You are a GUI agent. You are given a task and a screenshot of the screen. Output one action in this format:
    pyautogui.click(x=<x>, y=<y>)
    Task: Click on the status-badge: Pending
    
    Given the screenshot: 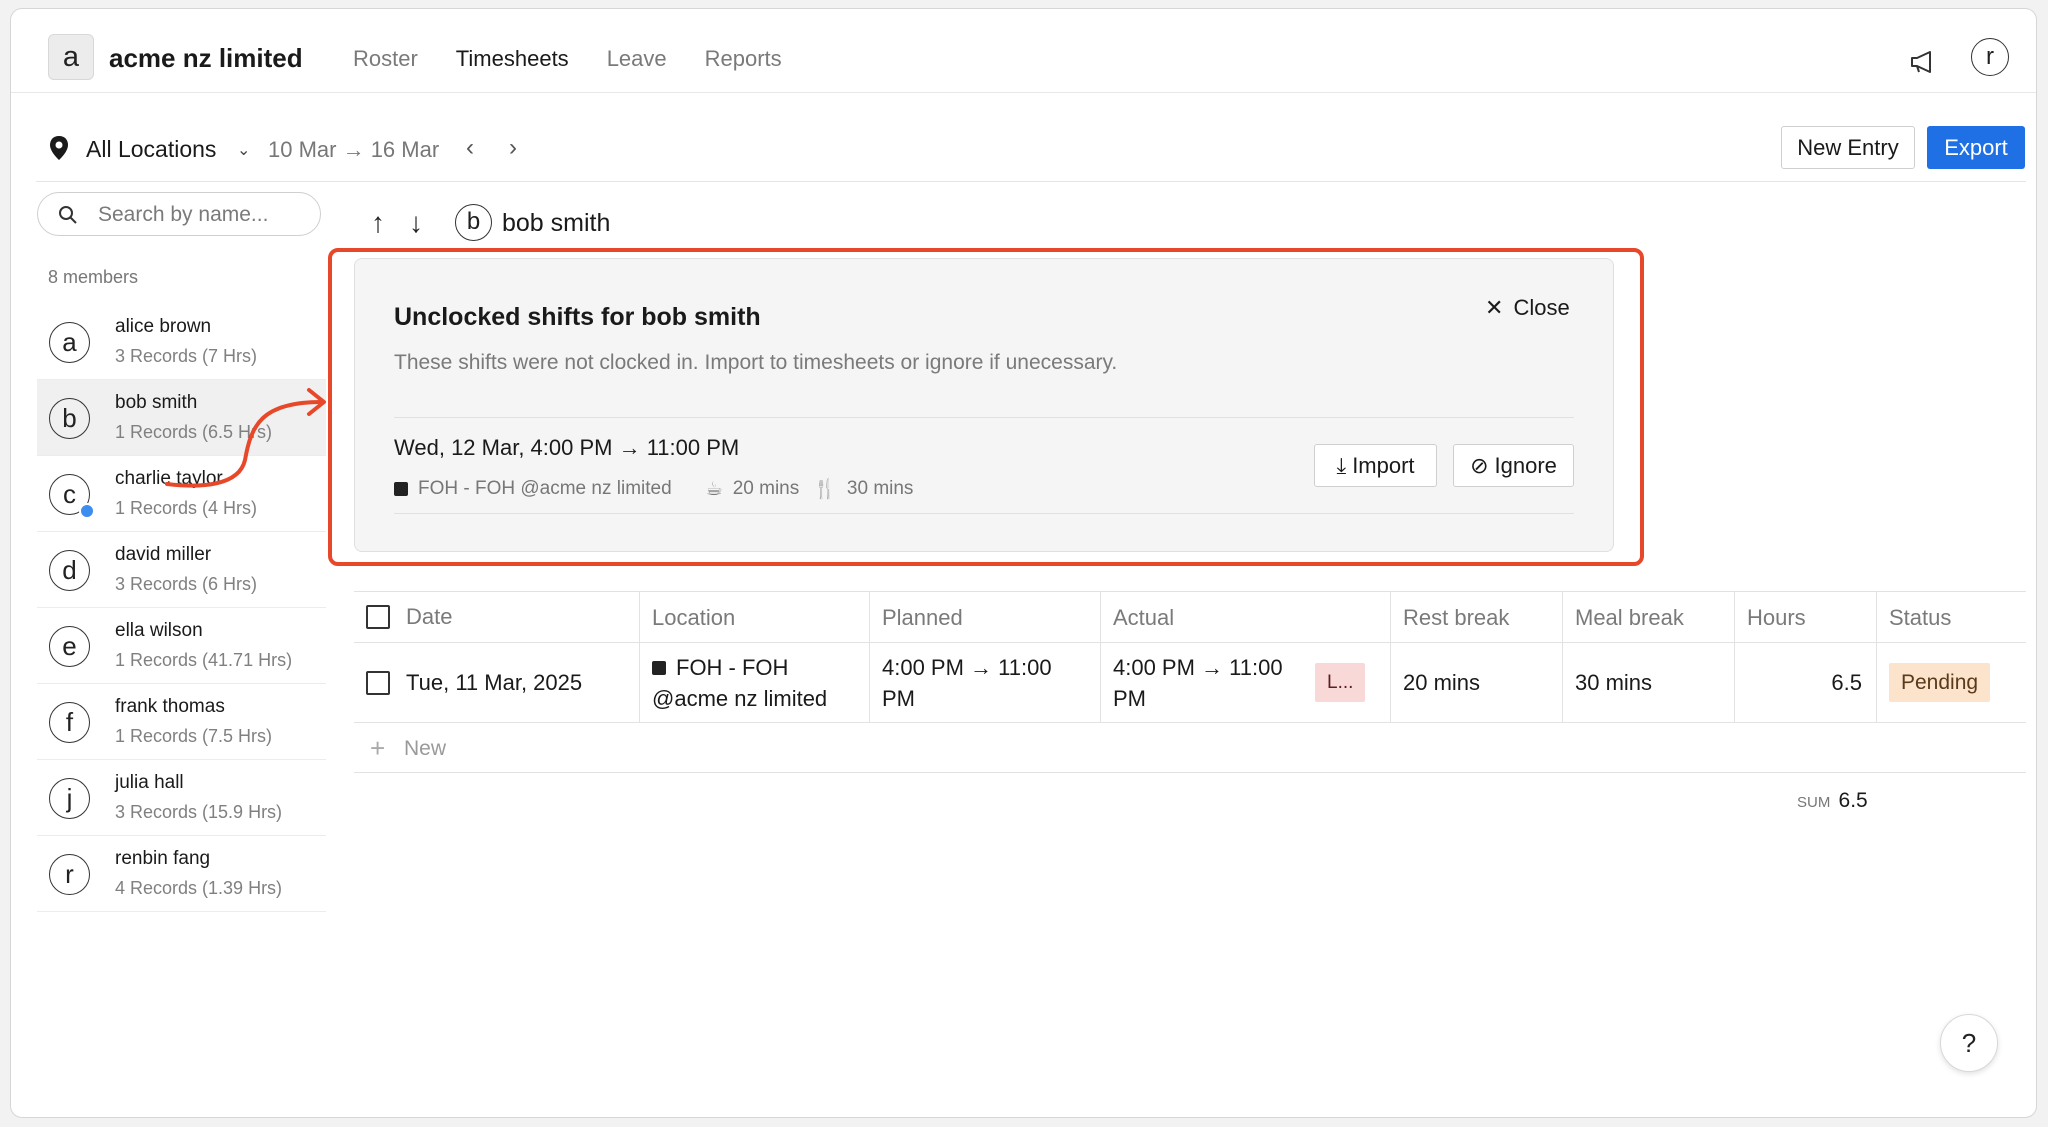 What is the action you would take?
    pyautogui.click(x=1940, y=682)
    